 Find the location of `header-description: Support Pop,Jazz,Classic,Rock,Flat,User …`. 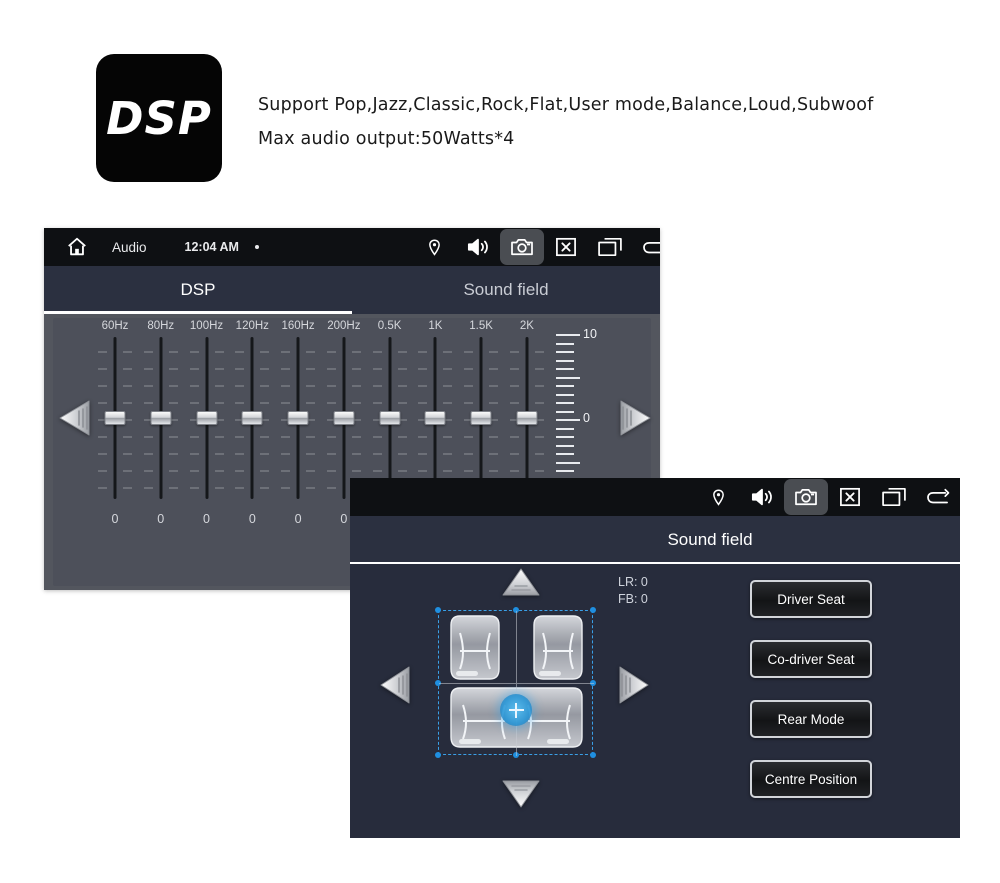

header-description: Support Pop,Jazz,Classic,Rock,Flat,User … is located at coordinates (608, 122).